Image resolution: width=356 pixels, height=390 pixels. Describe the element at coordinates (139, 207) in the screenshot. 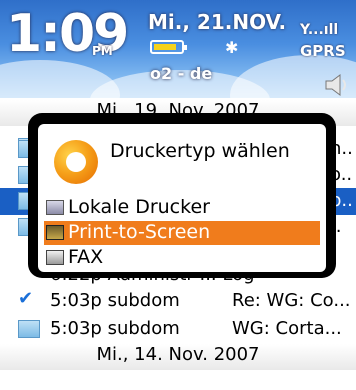

I see `option-label: Lokale Drucker` at that location.